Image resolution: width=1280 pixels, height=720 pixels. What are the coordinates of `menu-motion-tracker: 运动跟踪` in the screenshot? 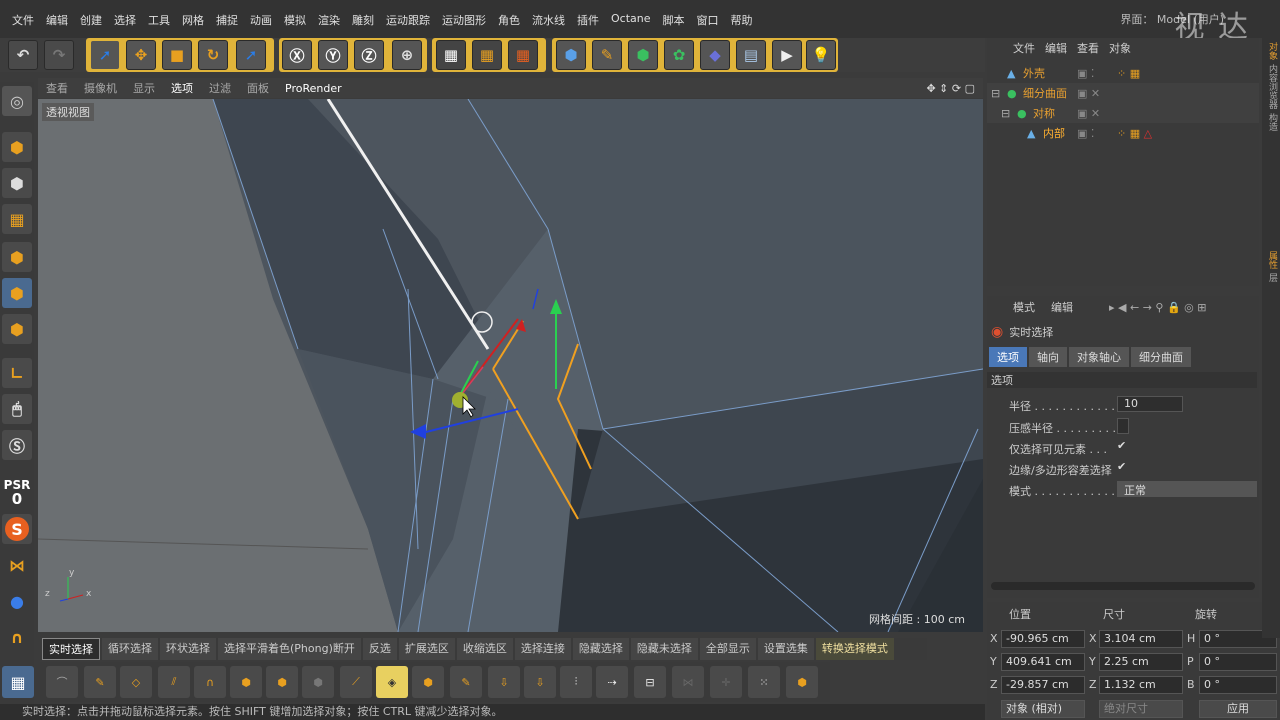 It's located at (408, 20).